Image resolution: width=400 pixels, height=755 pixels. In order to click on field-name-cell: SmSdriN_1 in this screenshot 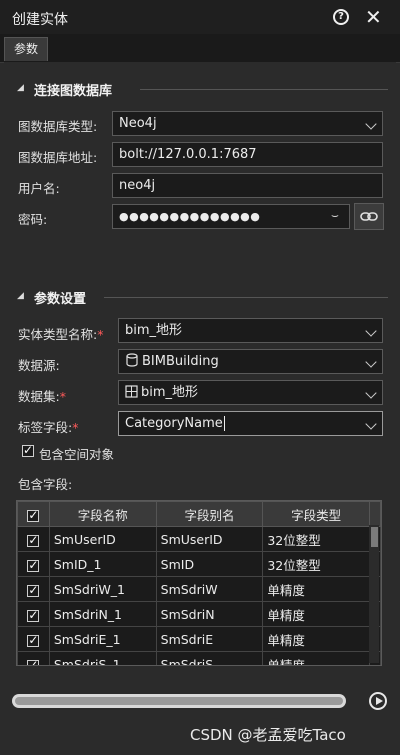, I will do `click(102, 614)`.